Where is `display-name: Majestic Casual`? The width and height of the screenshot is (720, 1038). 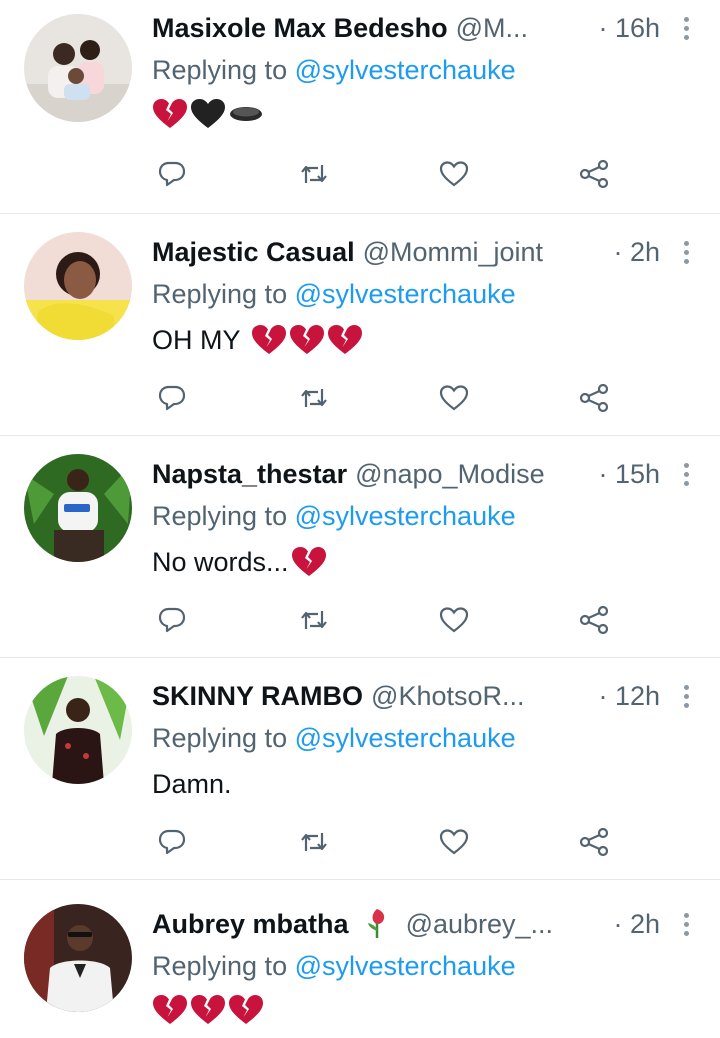 display-name: Majestic Casual is located at coordinates (253, 252).